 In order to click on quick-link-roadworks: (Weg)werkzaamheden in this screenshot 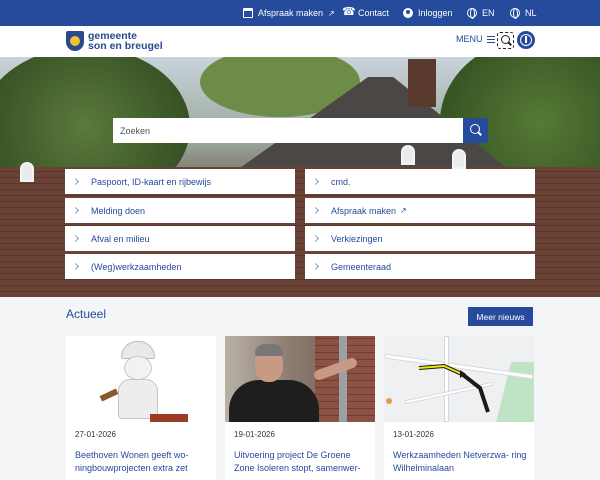, I will do `click(180, 266)`.